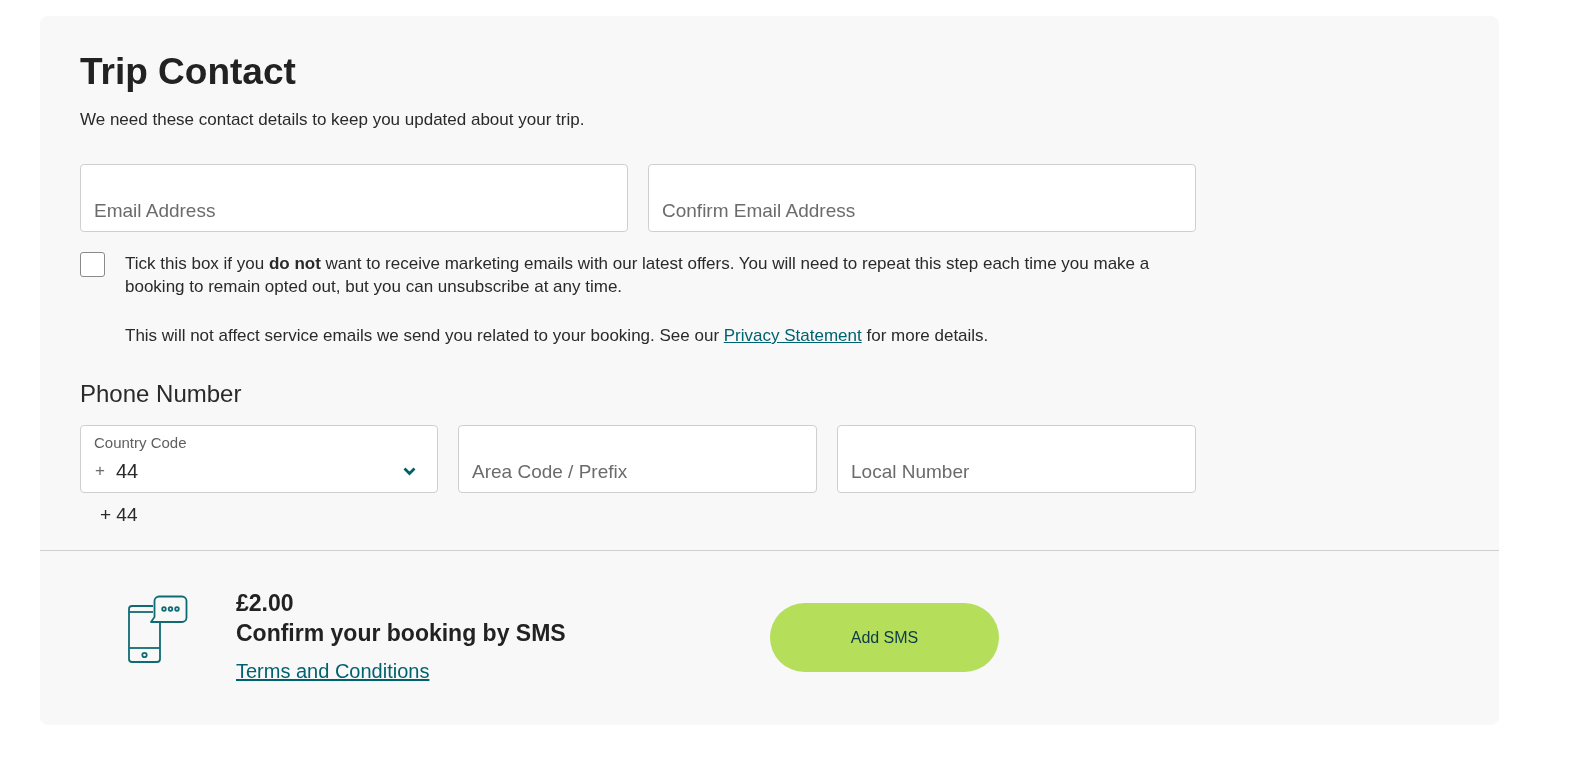  I want to click on chevron-down-icon, so click(409, 471).